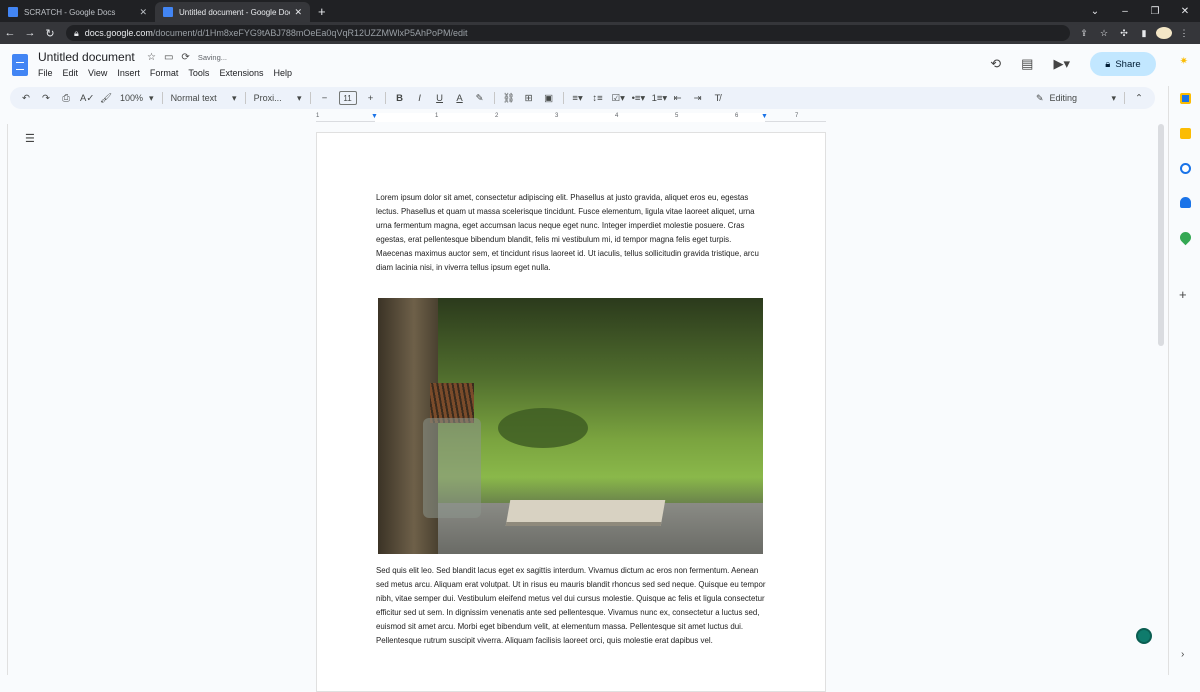 This screenshot has height=692, width=1200. Describe the element at coordinates (198, 73) in the screenshot. I see `menu-tools: Tools` at that location.